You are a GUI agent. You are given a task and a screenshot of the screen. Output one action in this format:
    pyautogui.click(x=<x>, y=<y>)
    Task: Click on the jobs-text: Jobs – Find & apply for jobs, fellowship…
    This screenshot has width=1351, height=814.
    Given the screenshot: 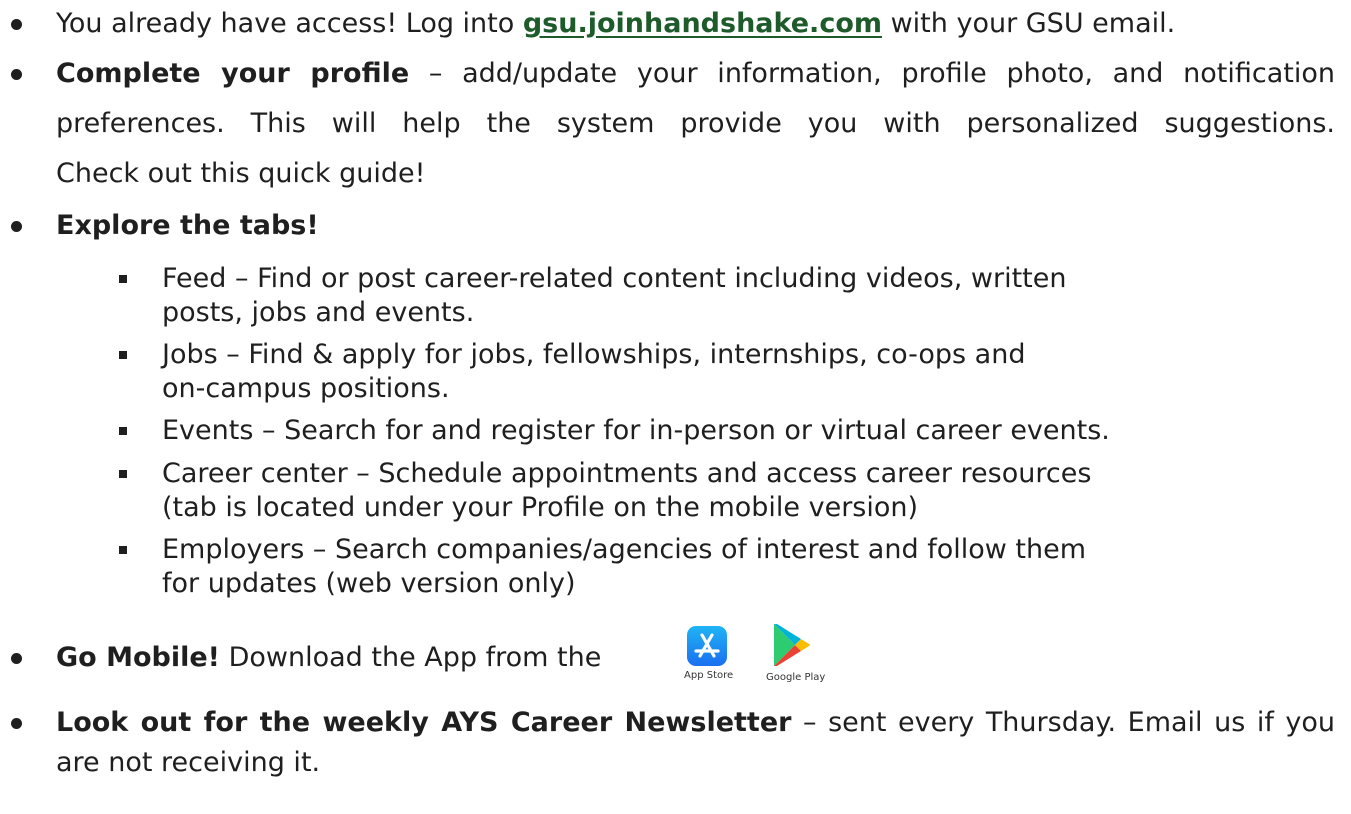 What is the action you would take?
    pyautogui.click(x=594, y=354)
    